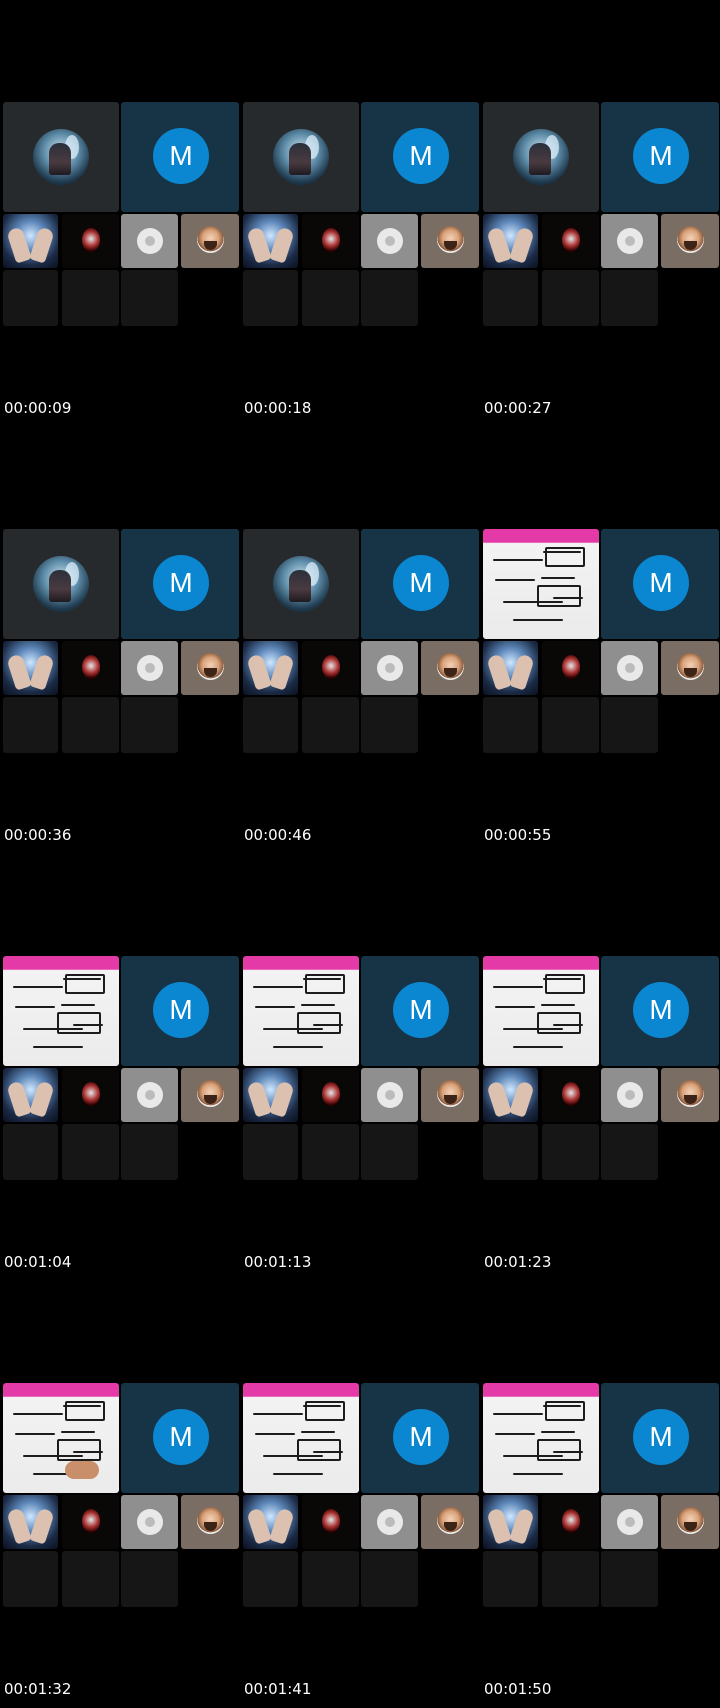  I want to click on frame-cell: M 00:00:55, so click(600, 640).